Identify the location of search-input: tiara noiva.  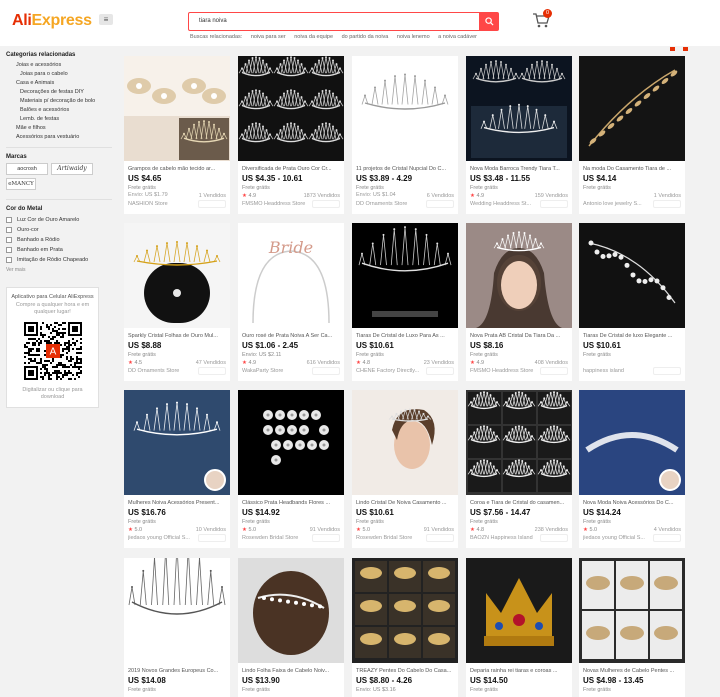
(334, 21).